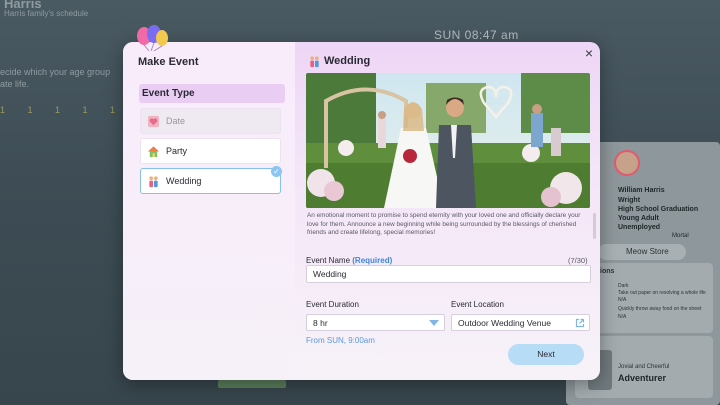 The image size is (720, 405). Describe the element at coordinates (629, 200) in the screenshot. I see `bg-profile-line: Wright` at that location.